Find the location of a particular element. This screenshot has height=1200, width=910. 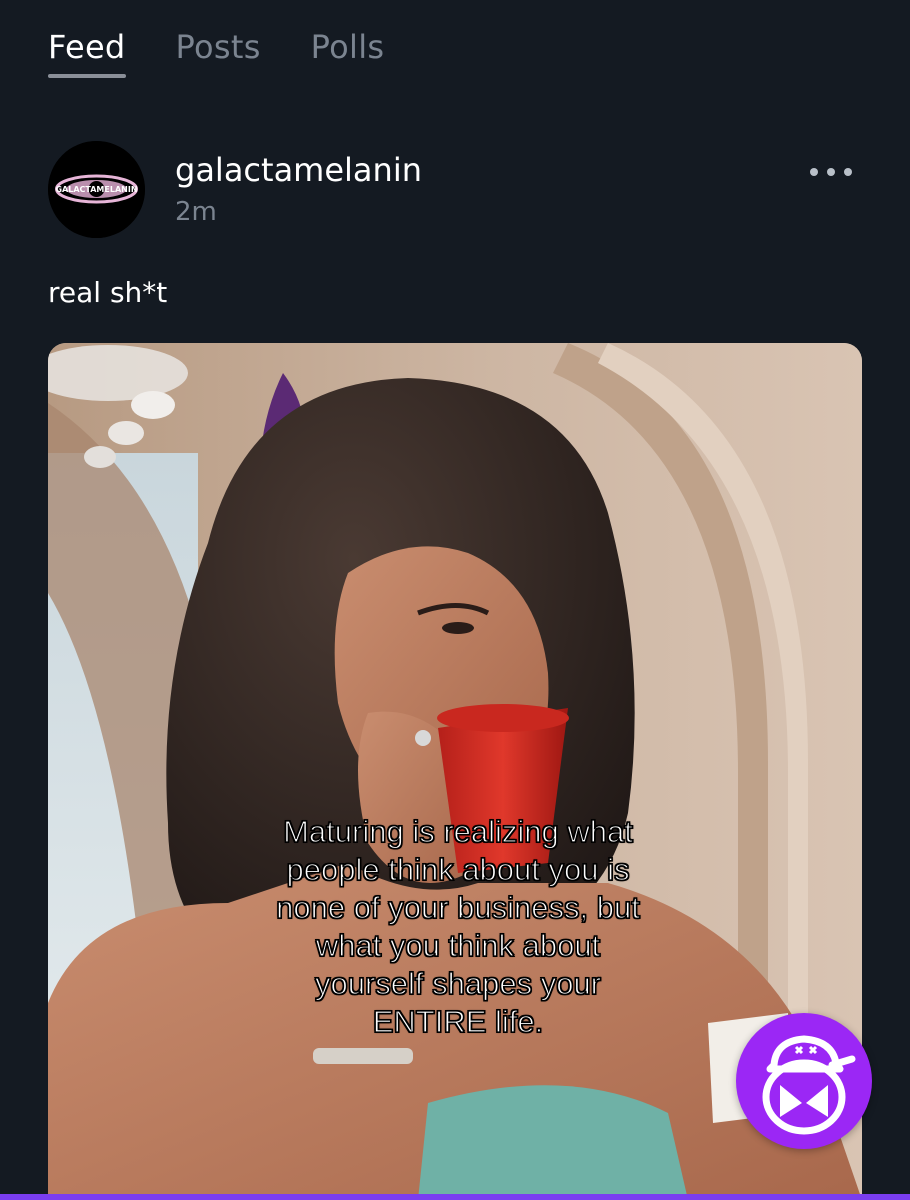

post-author: galactamelanin is located at coordinates (298, 170).